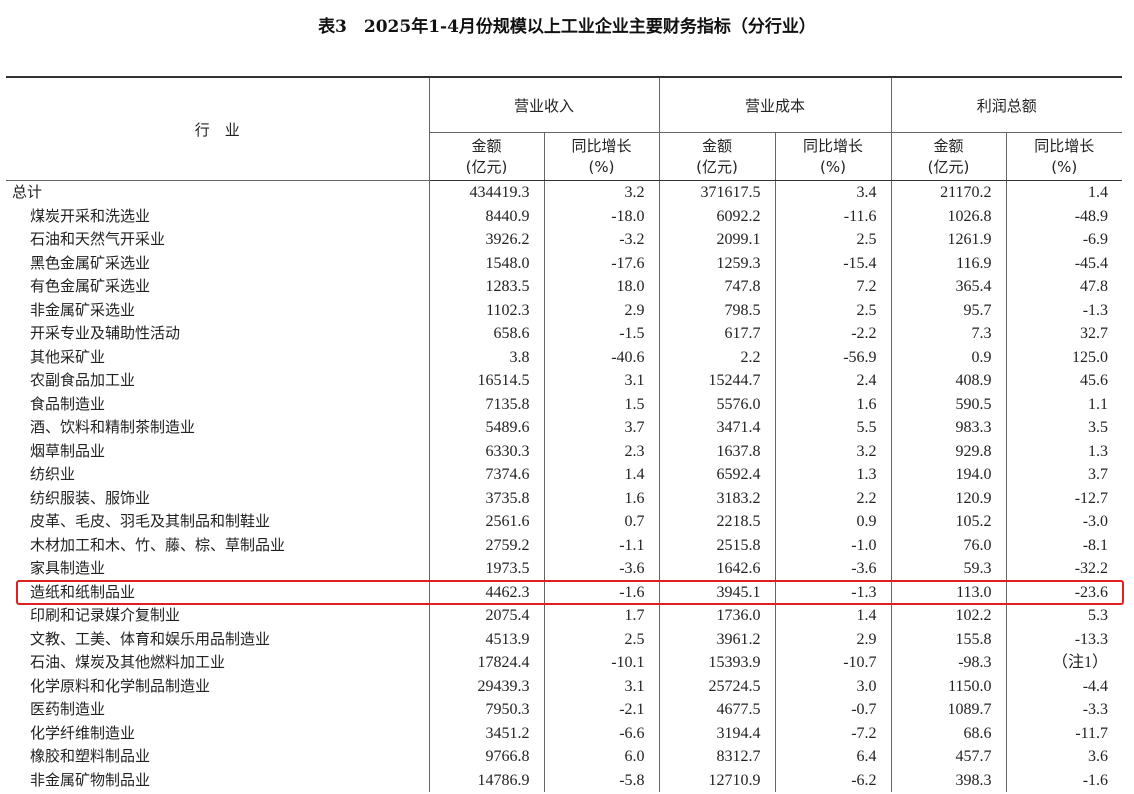 This screenshot has width=1134, height=794. What do you see at coordinates (717, 475) in the screenshot?
I see `table-cell: 6592.4` at bounding box center [717, 475].